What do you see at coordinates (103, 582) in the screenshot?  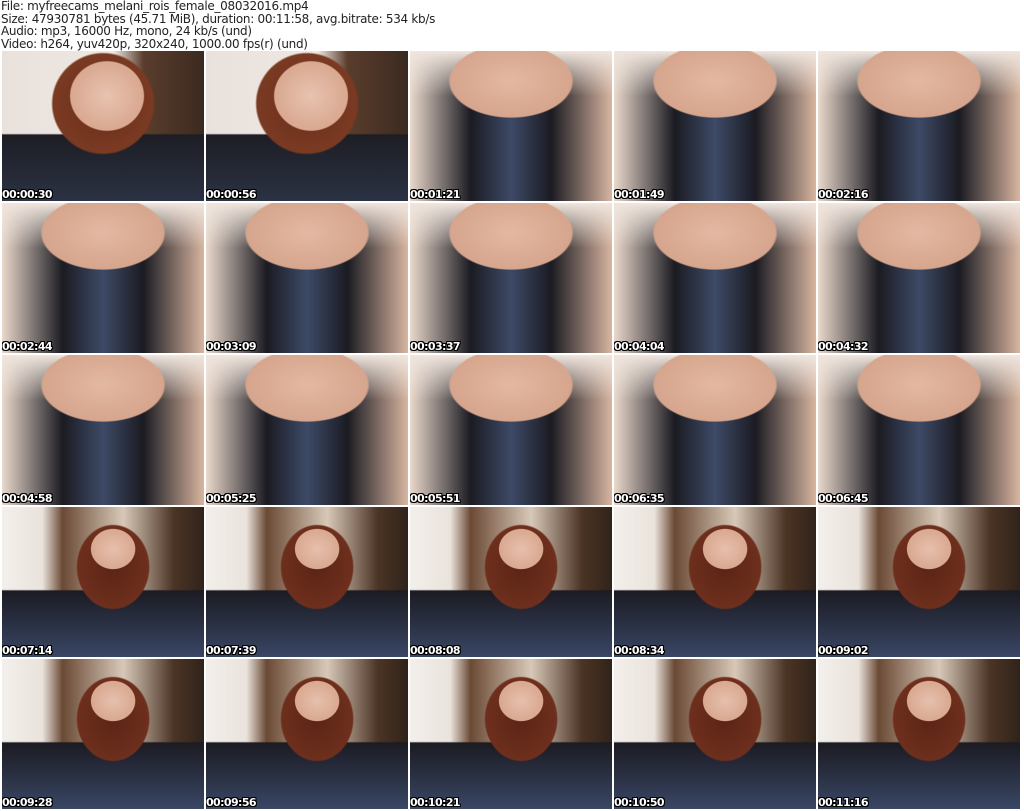 I see `video-thumbnail: 00:07:14` at bounding box center [103, 582].